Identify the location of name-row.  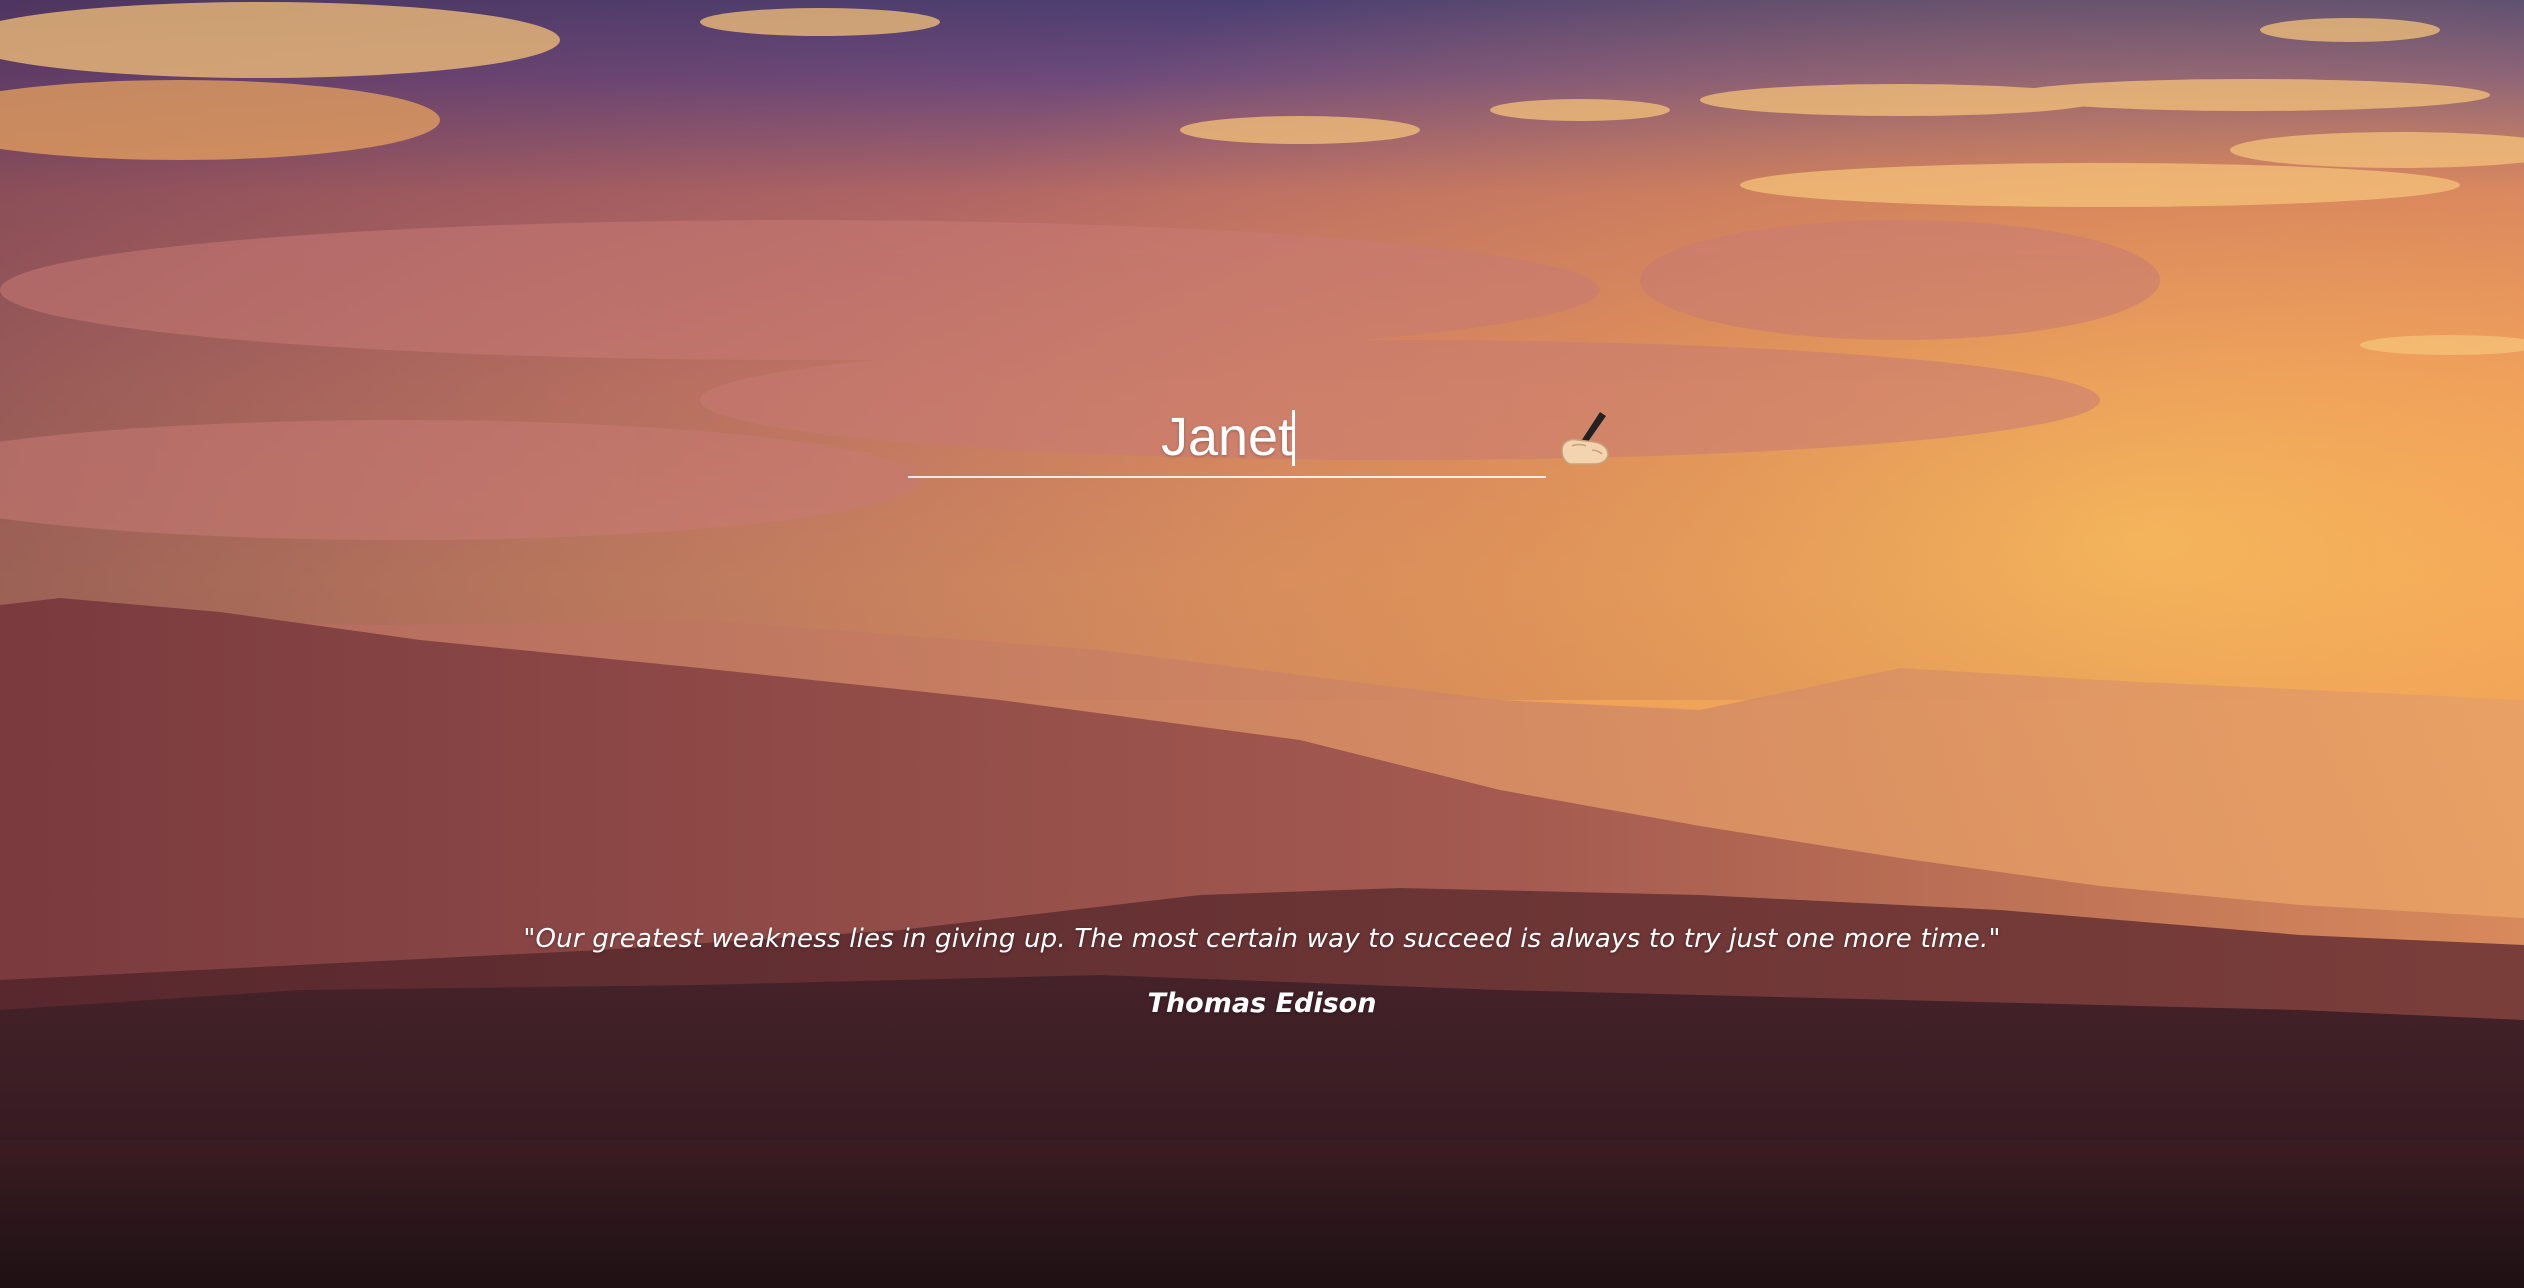
(1262, 438).